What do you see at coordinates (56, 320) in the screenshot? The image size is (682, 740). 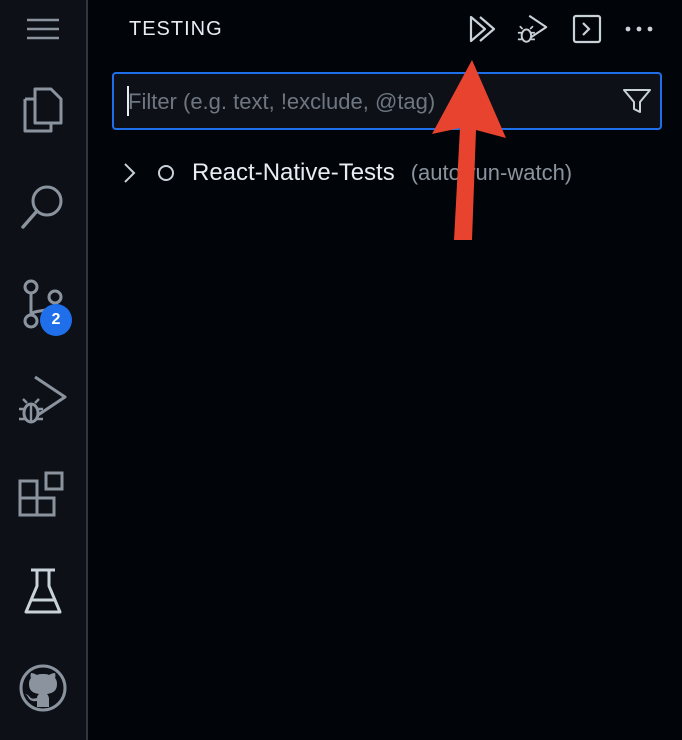 I see `source-control-badge: 2` at bounding box center [56, 320].